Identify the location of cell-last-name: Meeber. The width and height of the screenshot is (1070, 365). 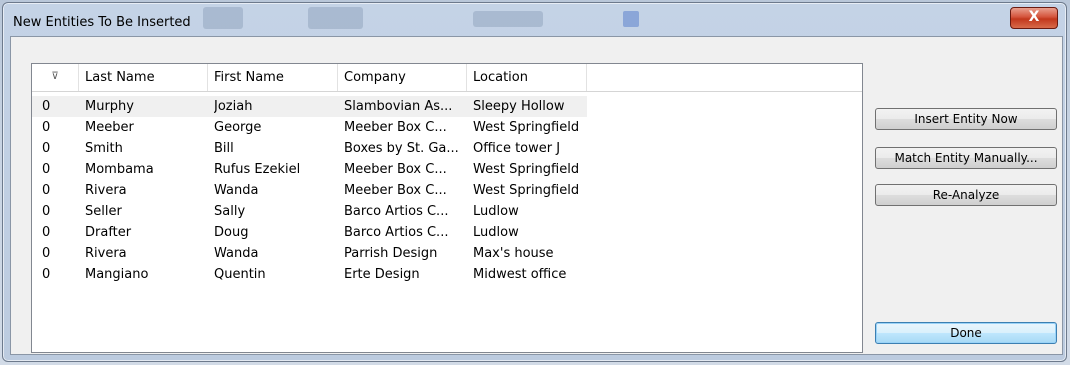
(109, 127).